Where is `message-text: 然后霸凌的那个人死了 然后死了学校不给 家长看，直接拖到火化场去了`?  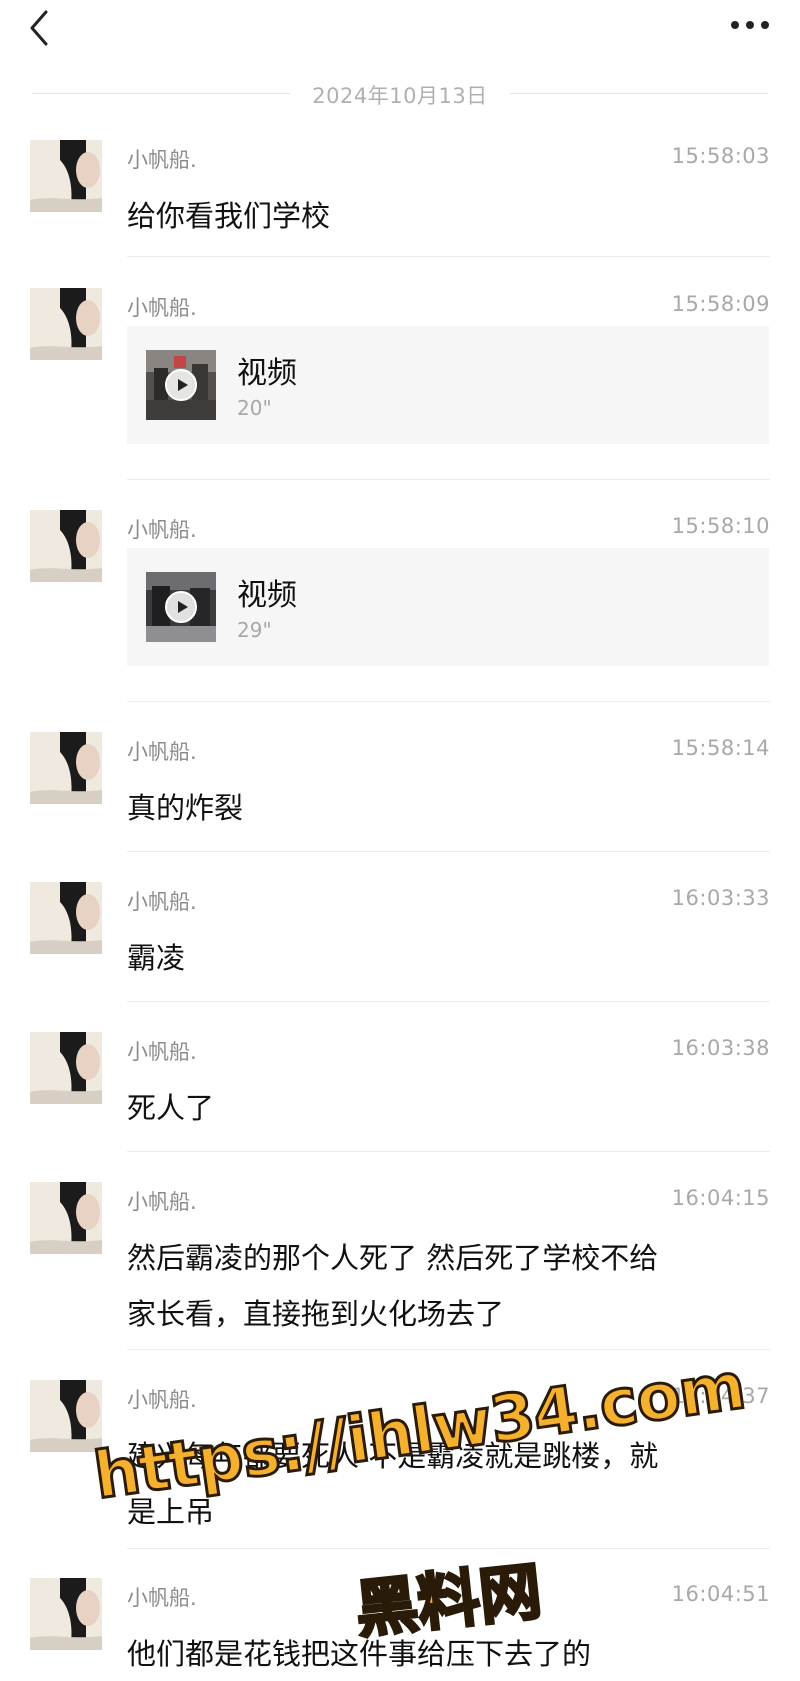 message-text: 然后霸凌的那个人死了 然后死了学校不给 家长看，直接拖到火化场去了 is located at coordinates (447, 1286).